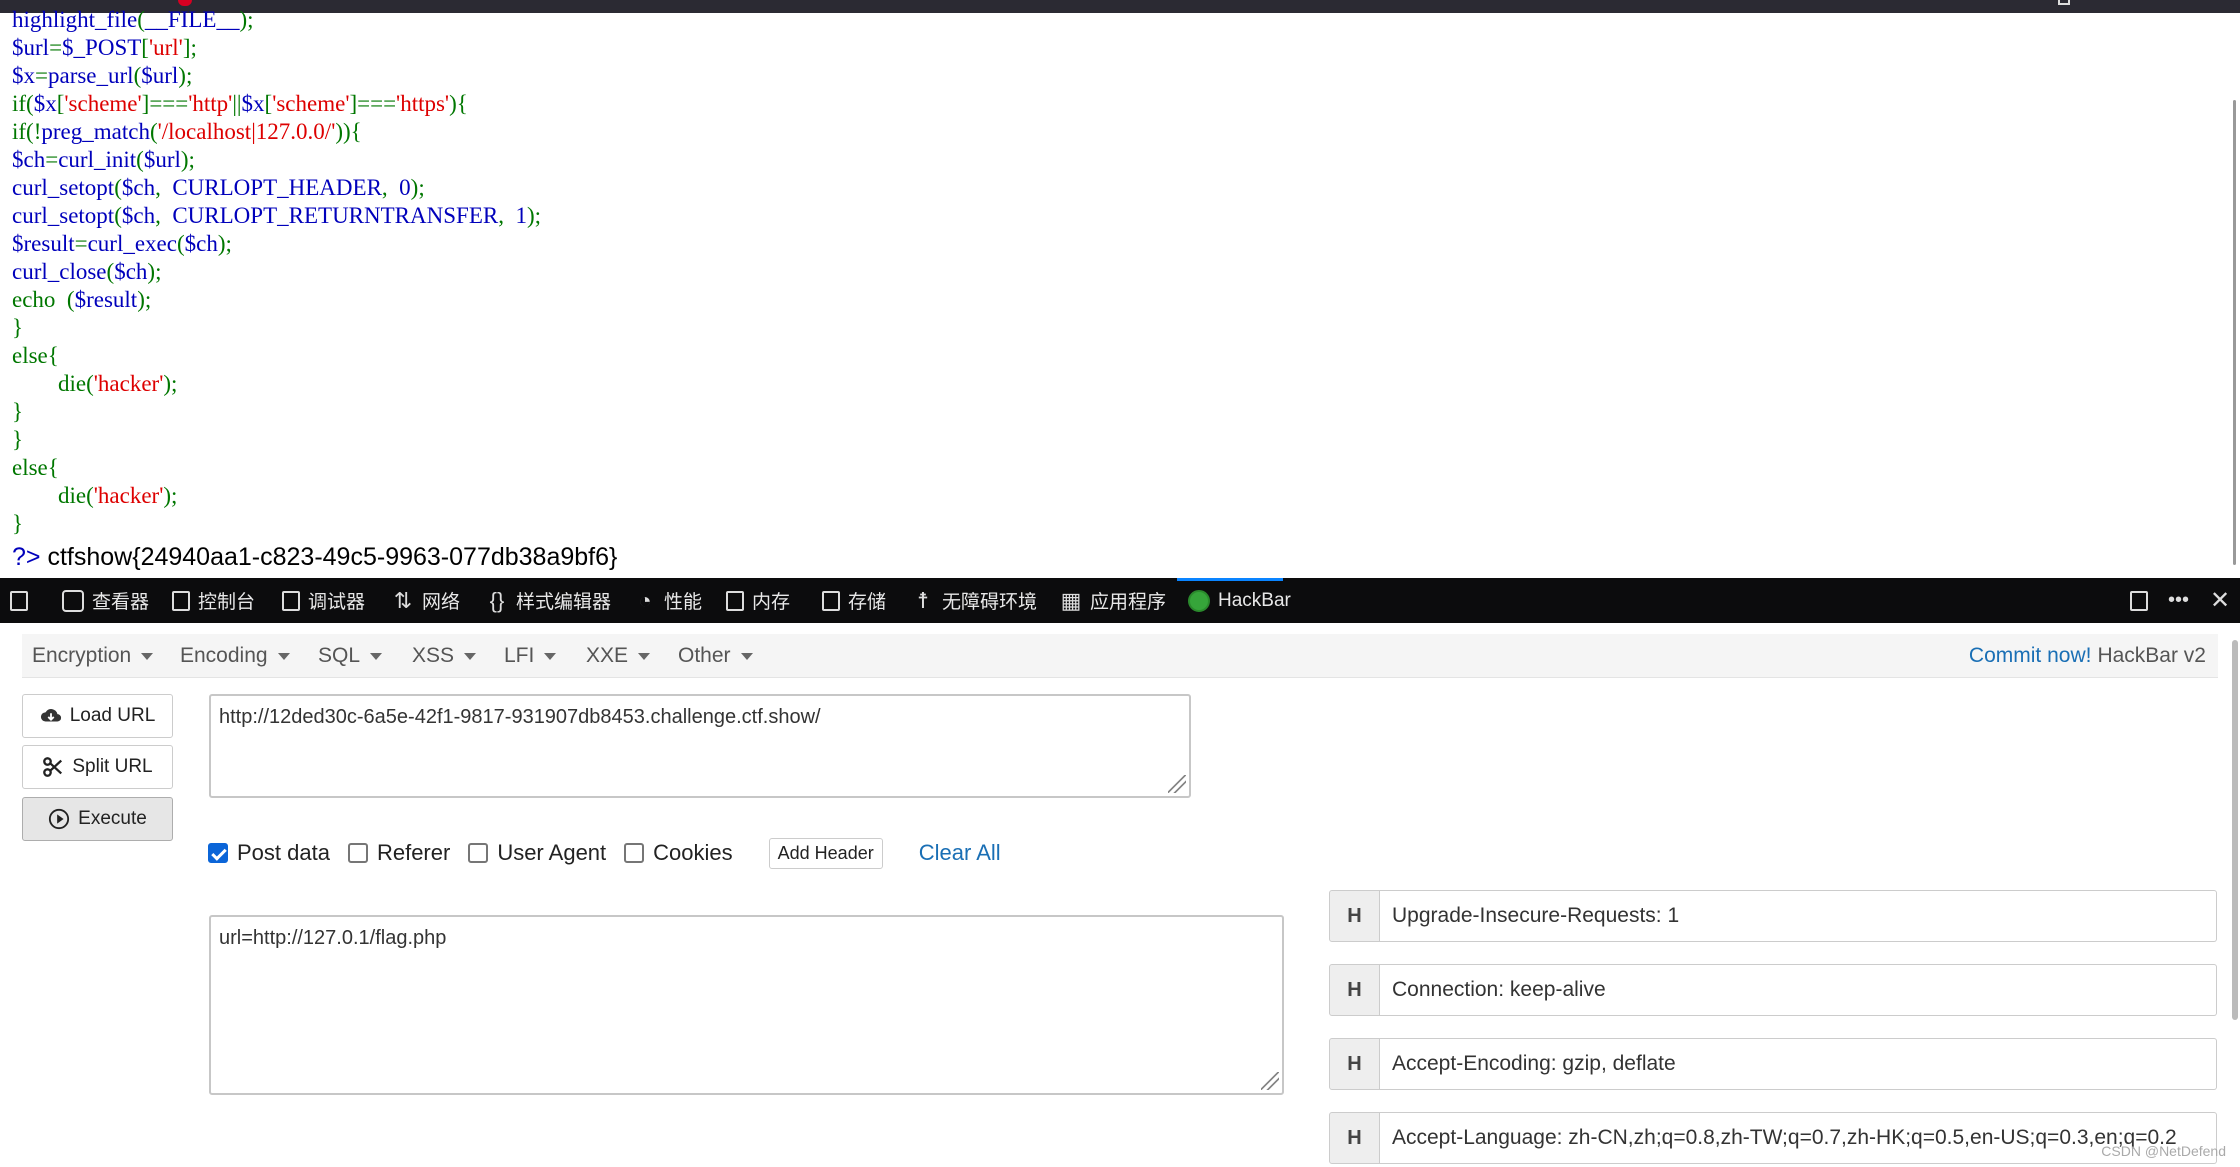 The width and height of the screenshot is (2240, 1167). What do you see at coordinates (974, 600) in the screenshot?
I see `tab-accessibility: ☨ 无障碍环境` at bounding box center [974, 600].